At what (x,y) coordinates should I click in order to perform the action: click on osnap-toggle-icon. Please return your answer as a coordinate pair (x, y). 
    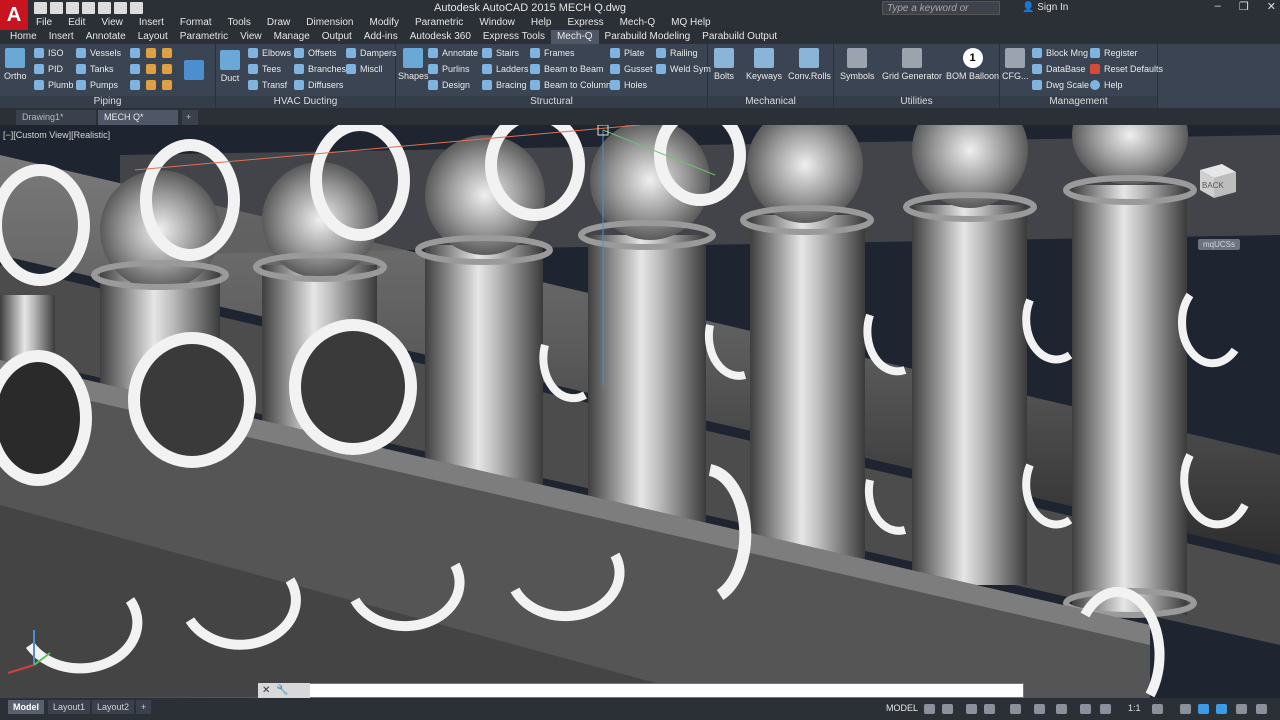
    Looking at the image, I should click on (1039, 709).